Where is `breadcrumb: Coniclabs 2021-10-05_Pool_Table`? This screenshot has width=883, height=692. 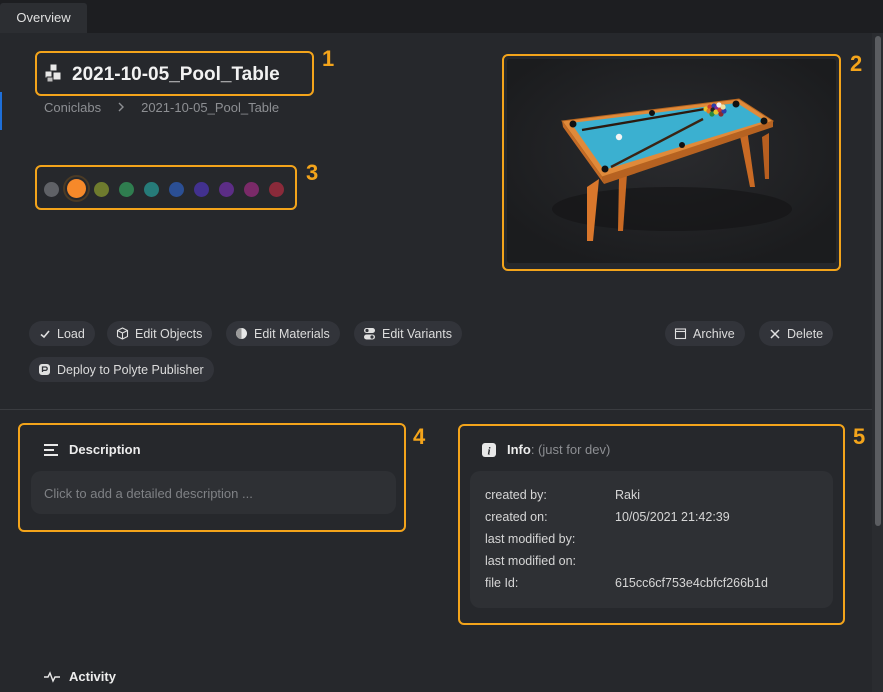 breadcrumb: Coniclabs 2021-10-05_Pool_Table is located at coordinates (161, 107).